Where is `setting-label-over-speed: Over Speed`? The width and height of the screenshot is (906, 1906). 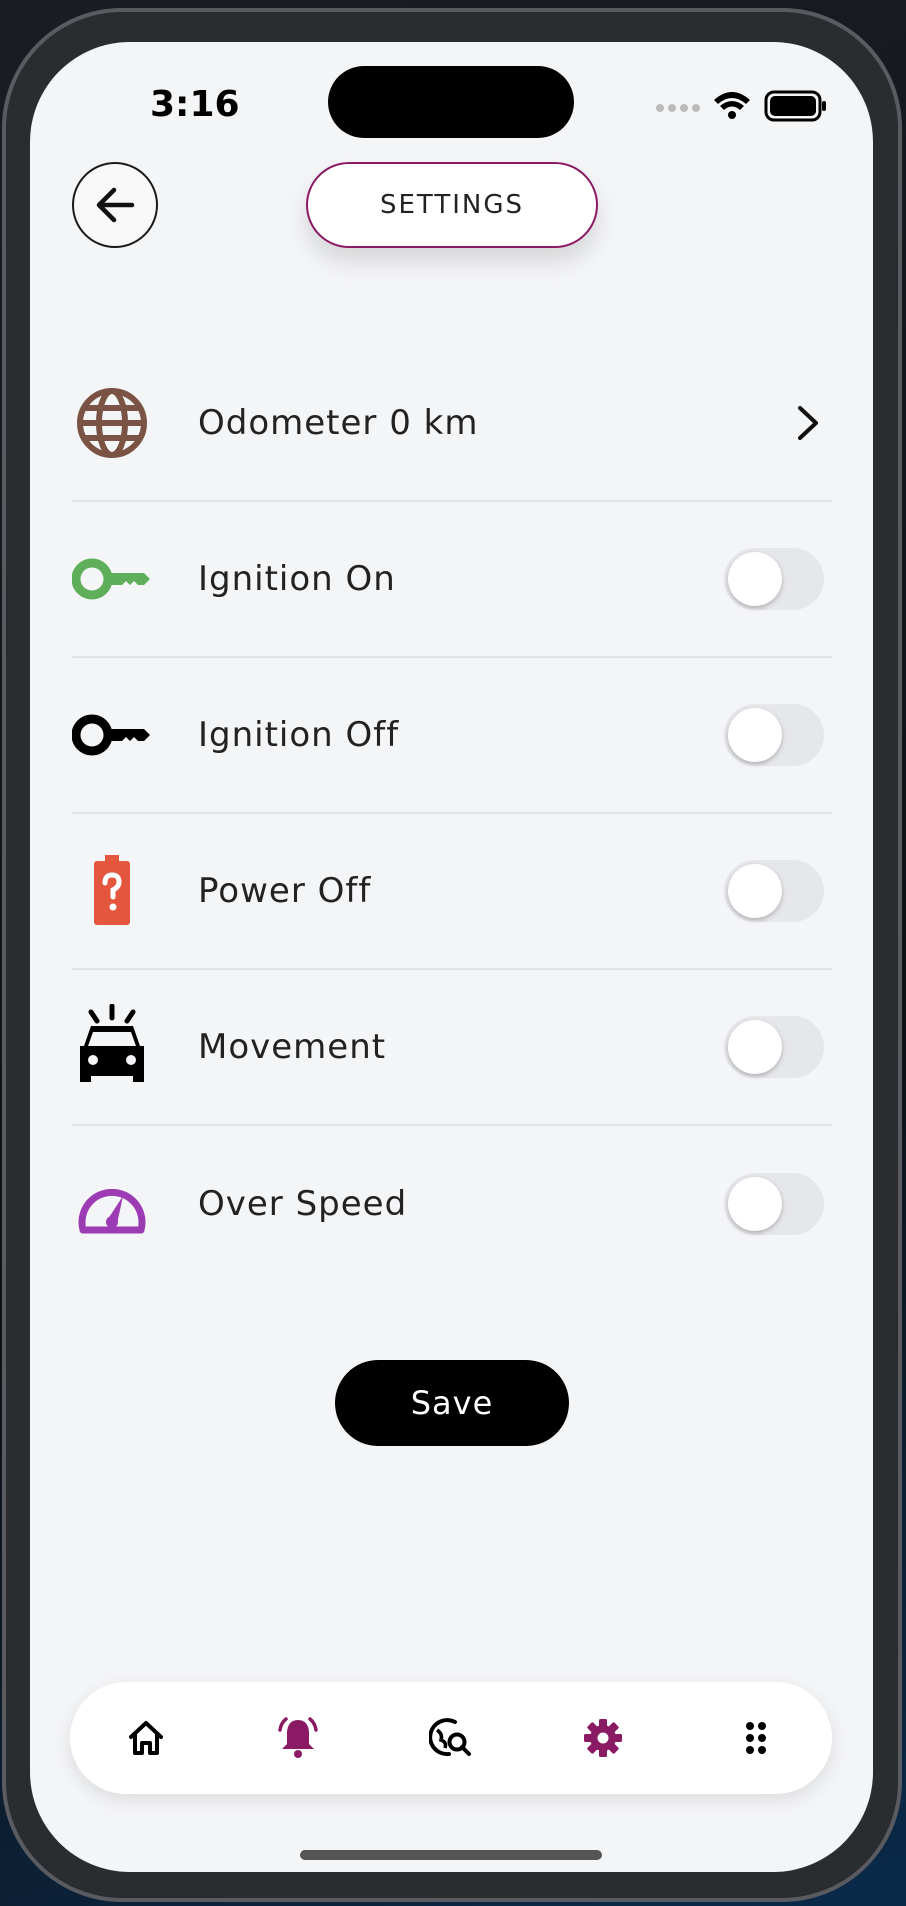
setting-label-over-speed: Over Speed is located at coordinates (303, 1204).